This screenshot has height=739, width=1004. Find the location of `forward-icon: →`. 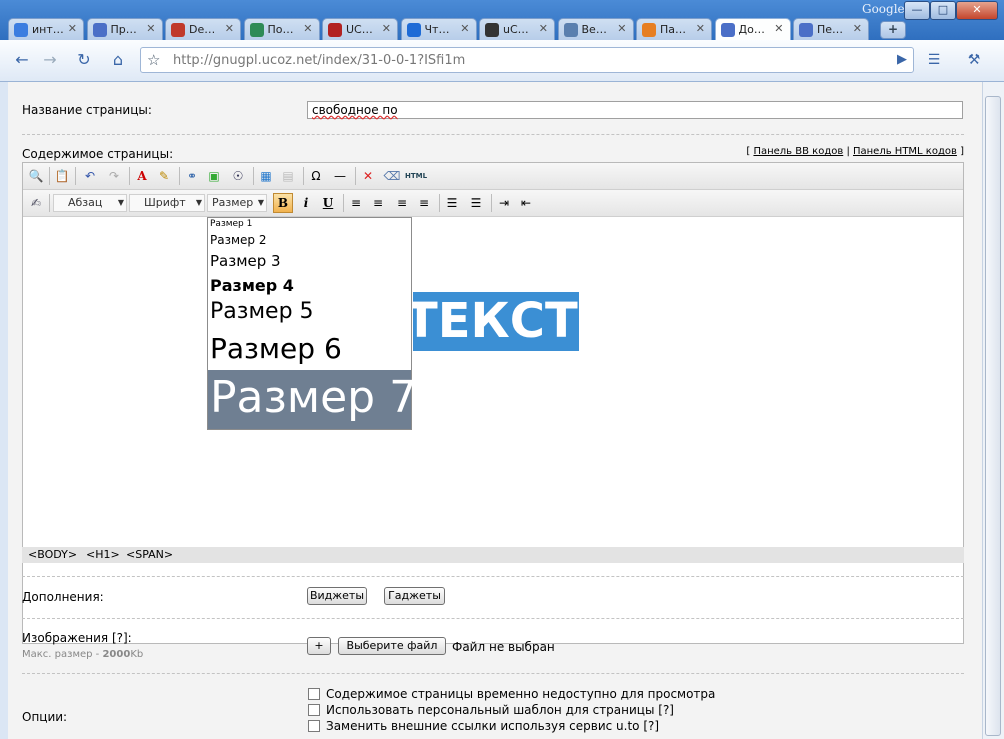

forward-icon: → is located at coordinates (50, 60).